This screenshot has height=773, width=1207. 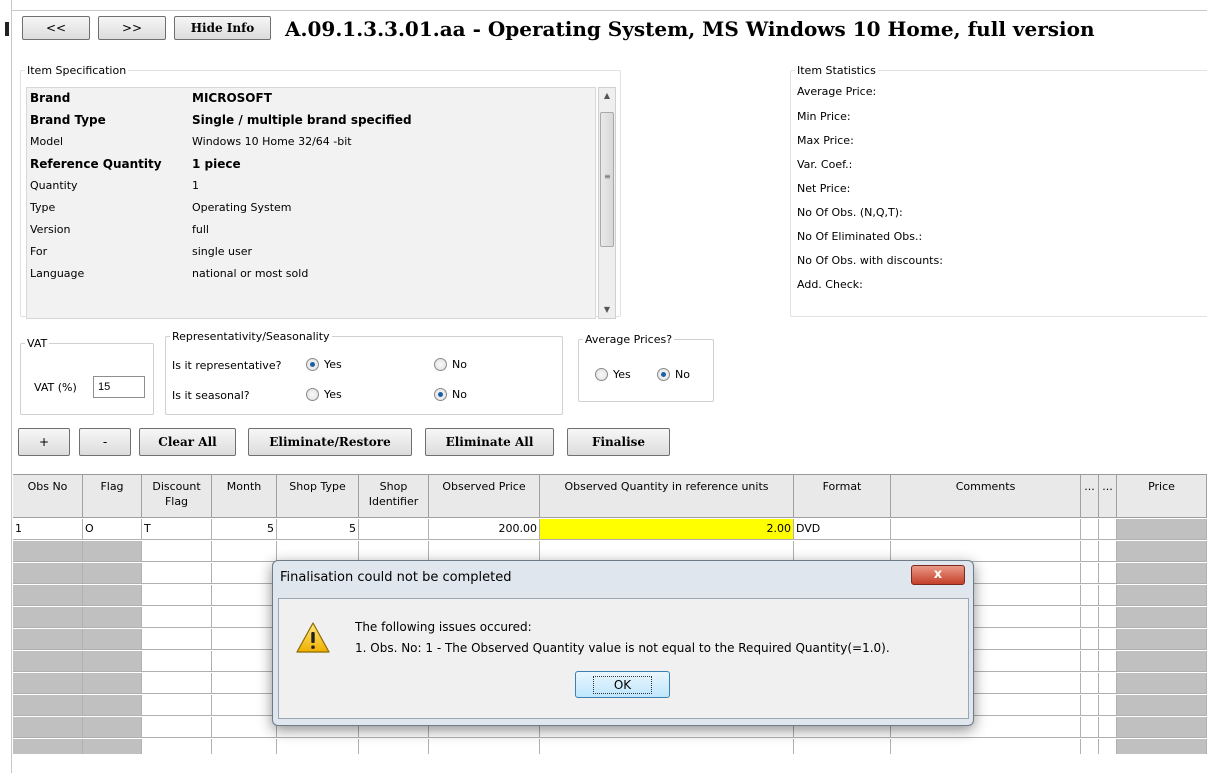 What do you see at coordinates (112, 496) in the screenshot?
I see `col-header-flag: Flag` at bounding box center [112, 496].